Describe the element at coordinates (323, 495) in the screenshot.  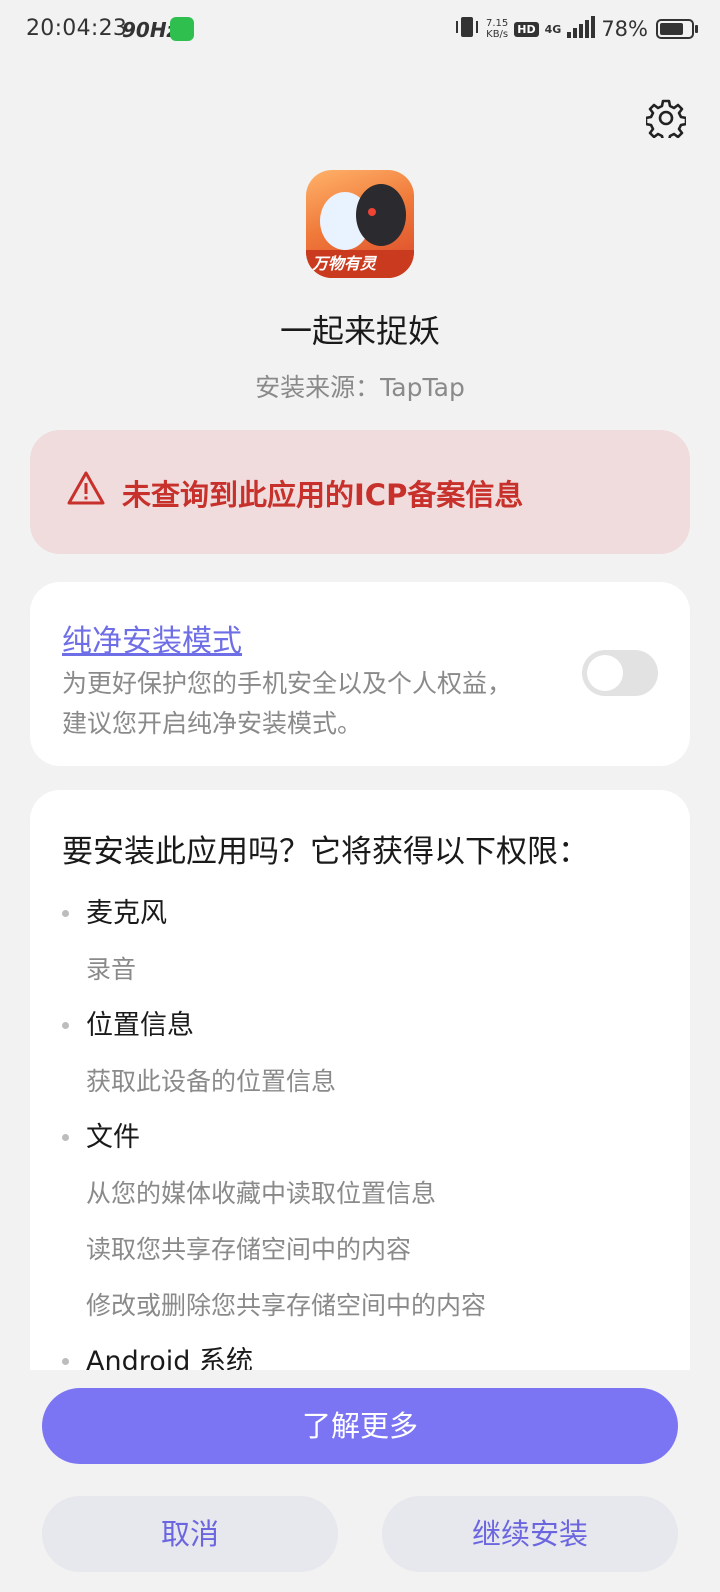
I see `icp-warning-text: 未查询到此应用的ICP备案信息` at that location.